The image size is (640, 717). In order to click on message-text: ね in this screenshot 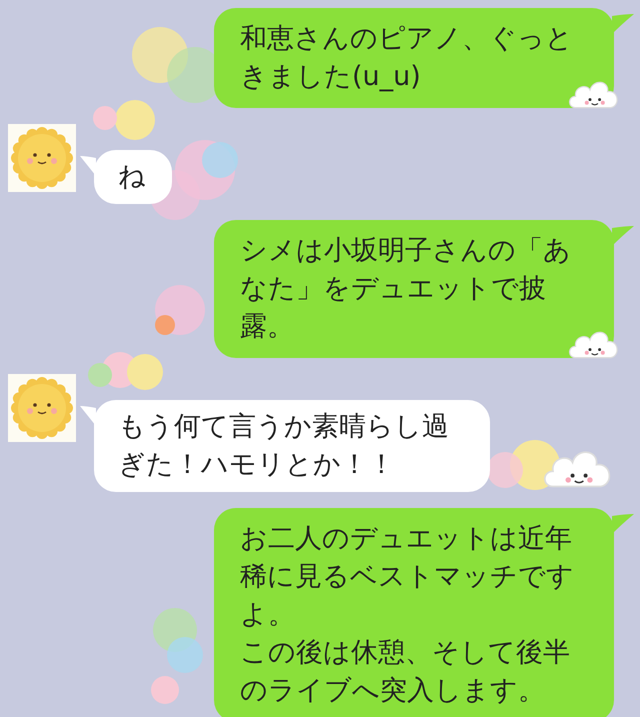, I will do `click(132, 177)`.